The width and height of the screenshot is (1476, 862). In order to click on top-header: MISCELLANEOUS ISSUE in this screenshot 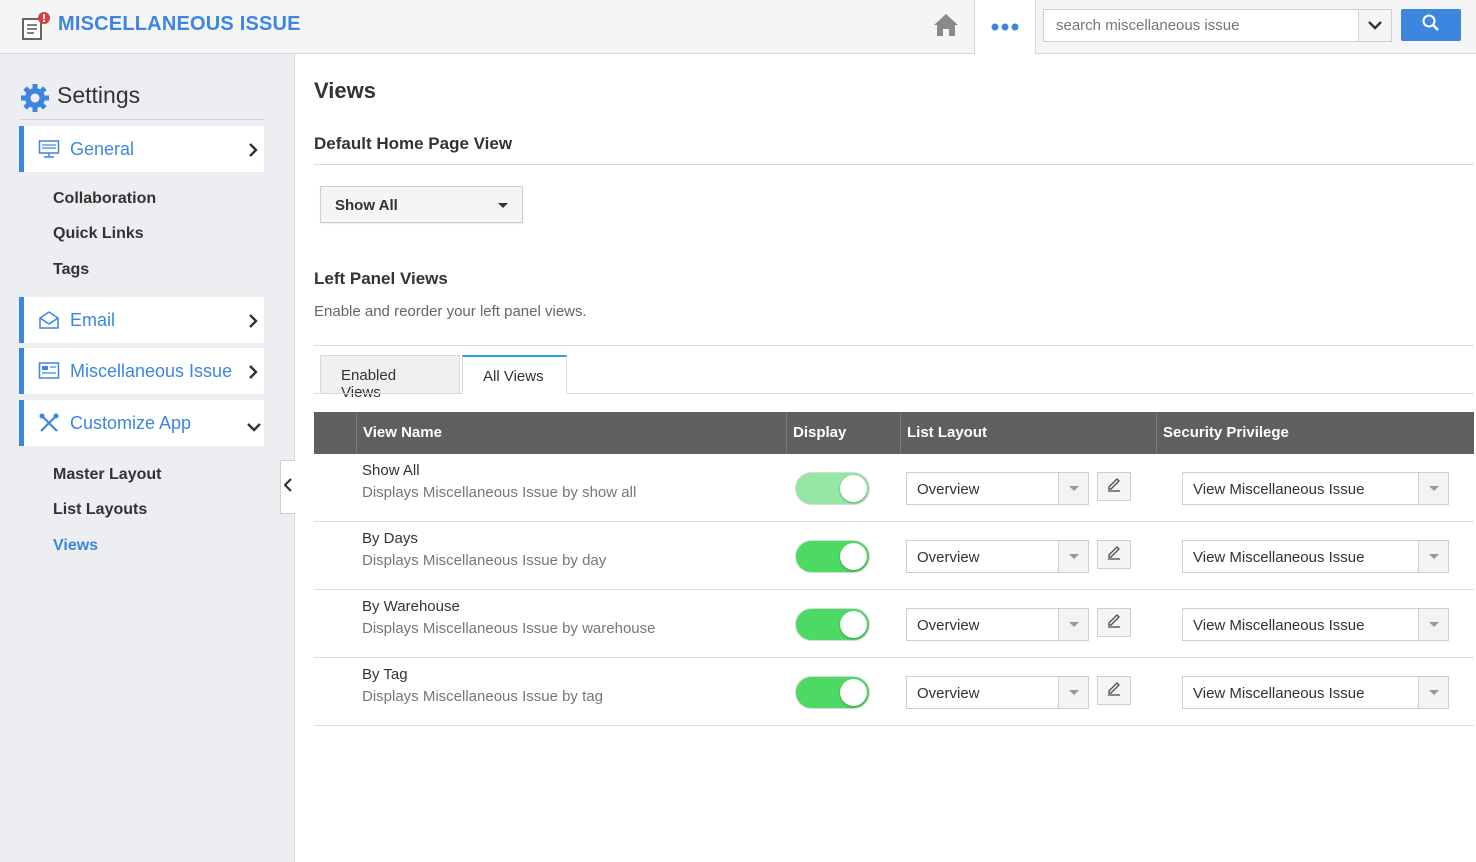, I will do `click(738, 27)`.